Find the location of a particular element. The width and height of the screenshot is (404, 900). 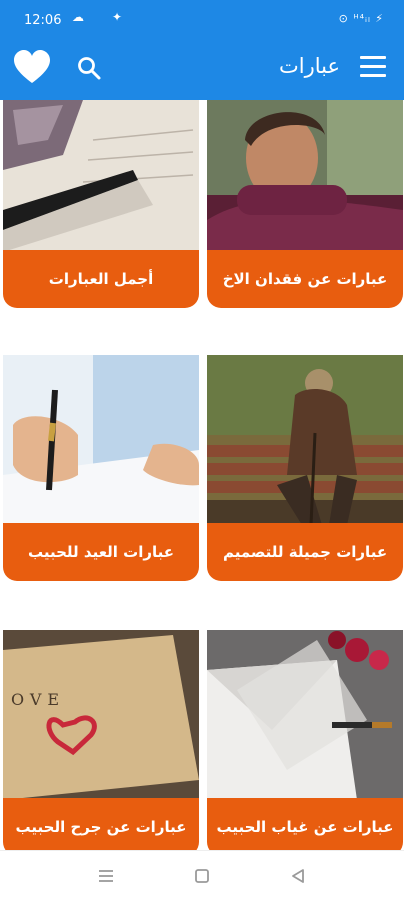

page-title: عبارات is located at coordinates (309, 66).